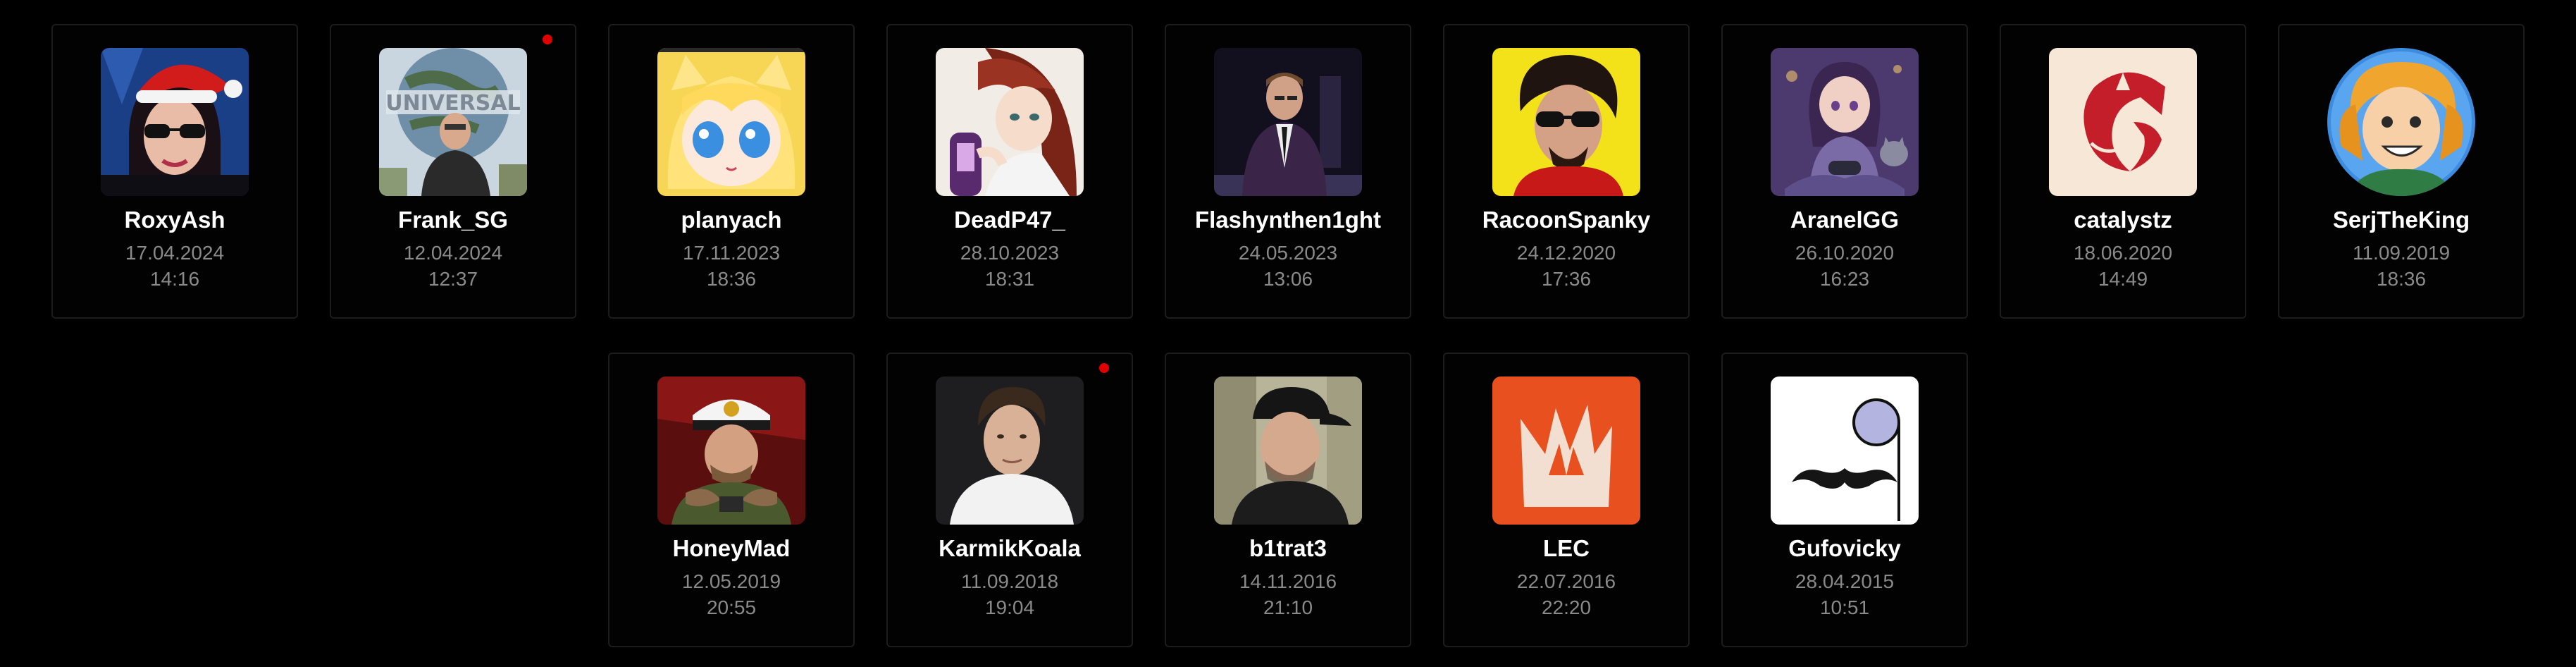 This screenshot has width=2576, height=667. I want to click on user-card-deadp47: DeadP47_ 28.10.2023 18:31, so click(1009, 171).